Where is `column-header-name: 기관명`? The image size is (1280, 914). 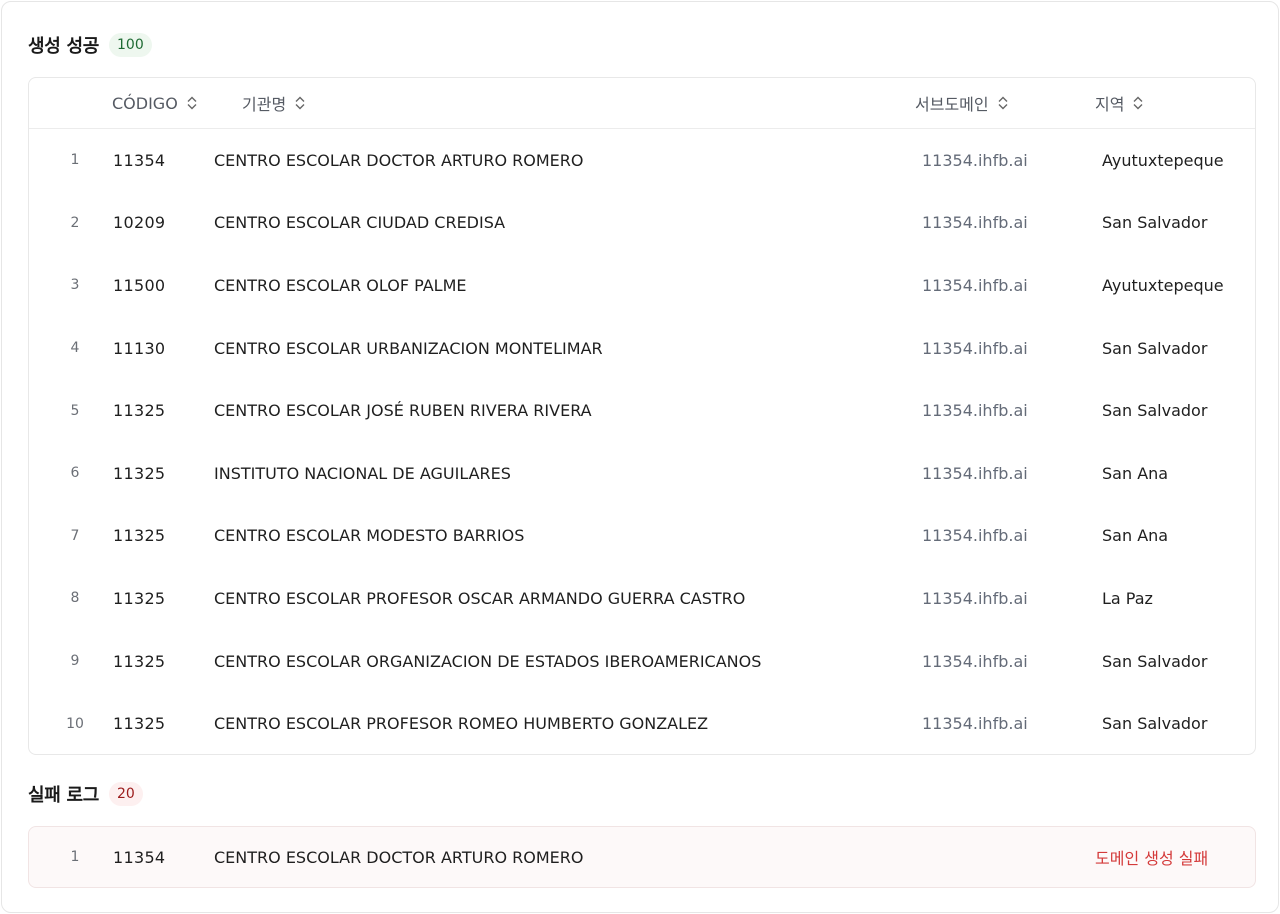 column-header-name: 기관명 is located at coordinates (274, 103).